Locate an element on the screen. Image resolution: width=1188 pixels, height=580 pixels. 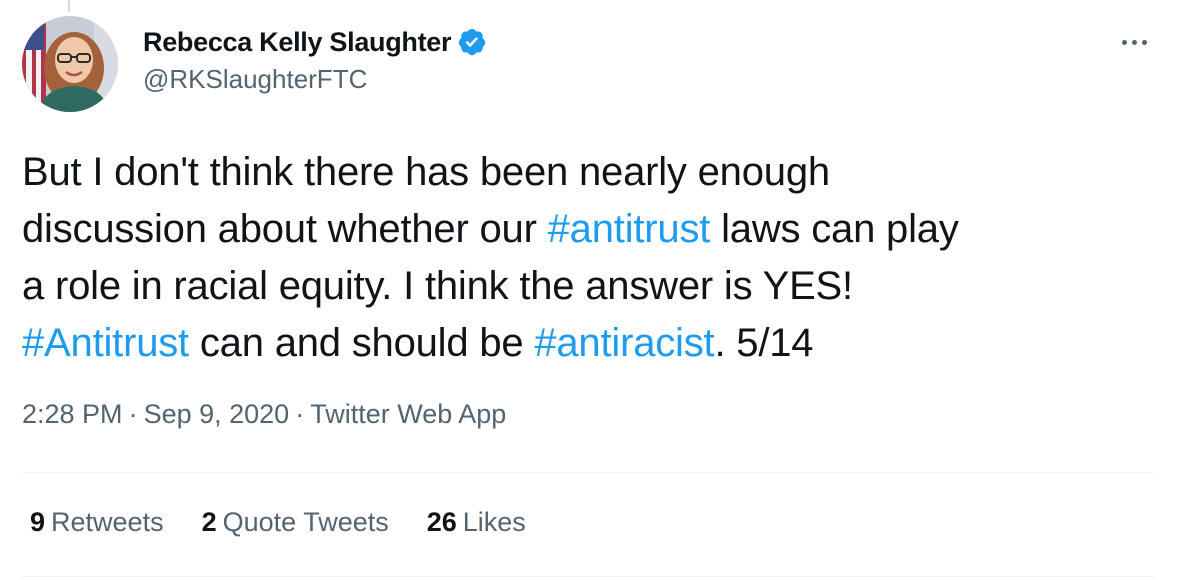
quote-tweets-stat: 2 Quote Tweets is located at coordinates (295, 522).